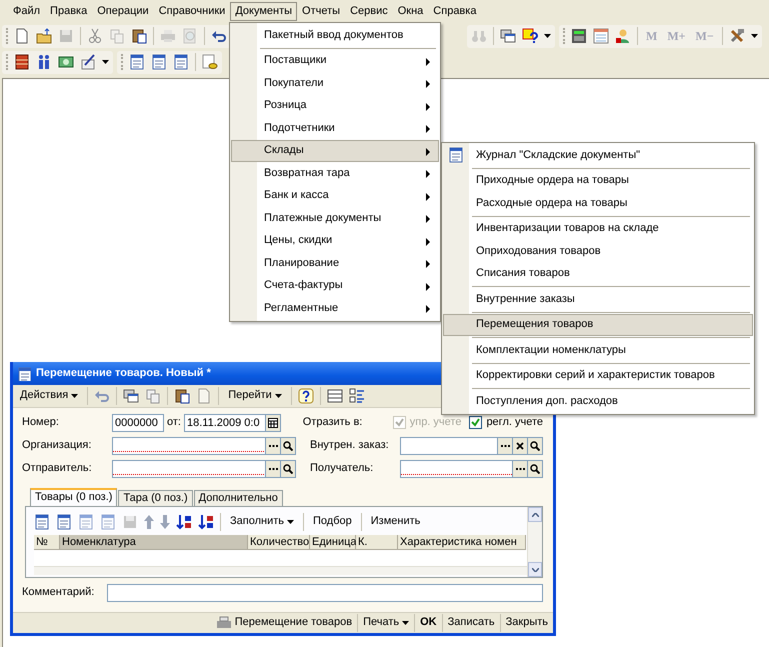 Image resolution: width=769 pixels, height=647 pixels. What do you see at coordinates (88, 62) in the screenshot?
I see `pen-icon` at bounding box center [88, 62].